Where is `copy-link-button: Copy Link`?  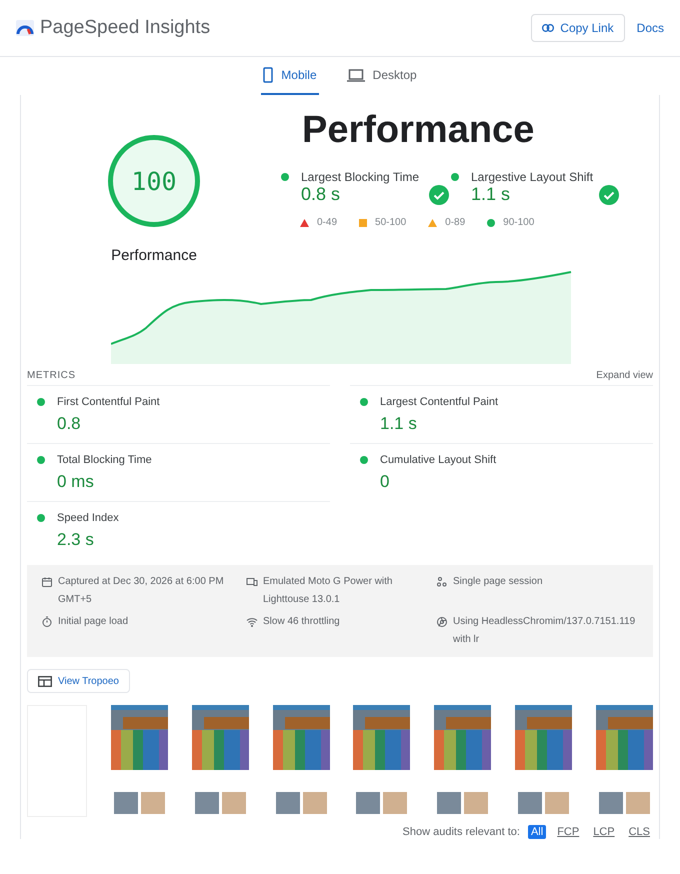 copy-link-button: Copy Link is located at coordinates (578, 28).